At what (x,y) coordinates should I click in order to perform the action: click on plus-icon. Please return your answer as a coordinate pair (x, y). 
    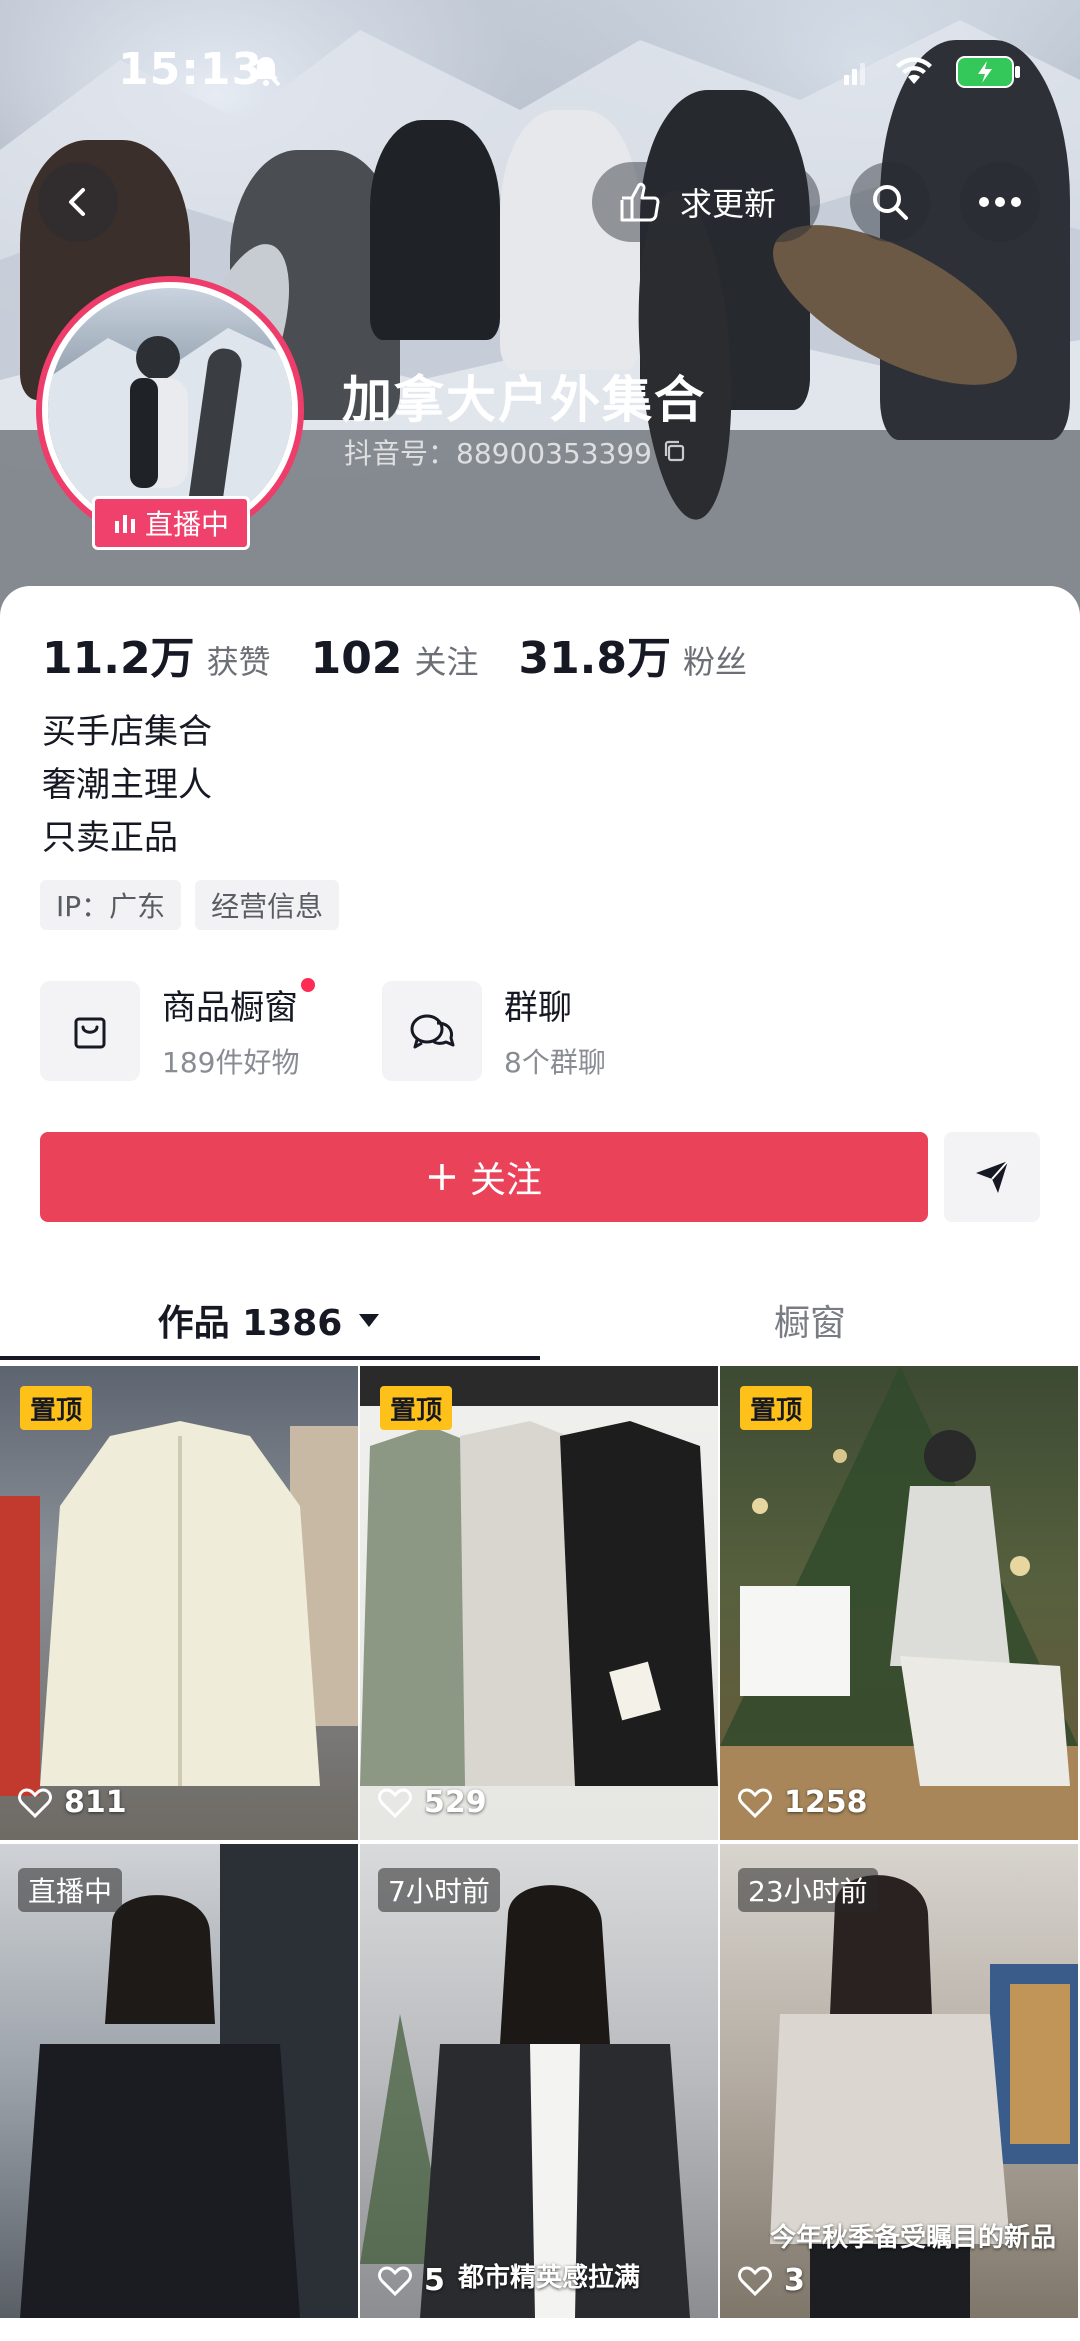
    Looking at the image, I should click on (441, 1177).